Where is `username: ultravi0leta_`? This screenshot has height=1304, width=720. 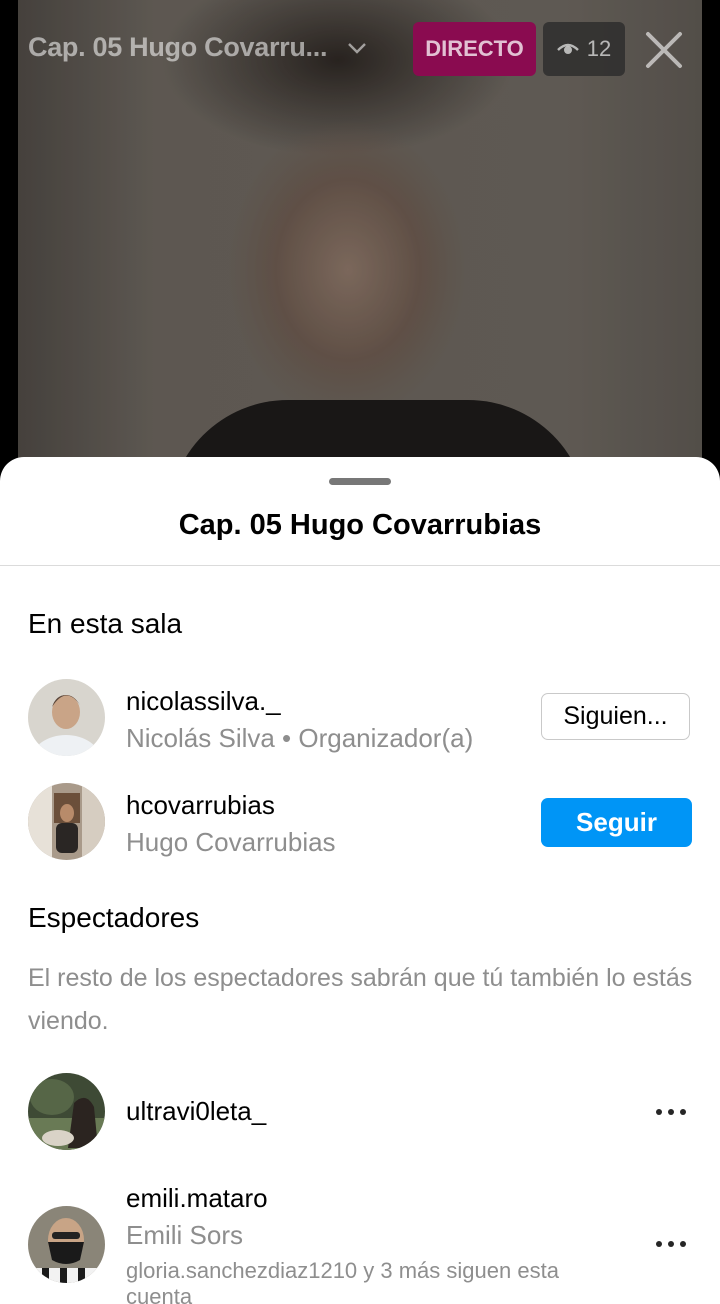
username: ultravi0leta_ is located at coordinates (196, 1111).